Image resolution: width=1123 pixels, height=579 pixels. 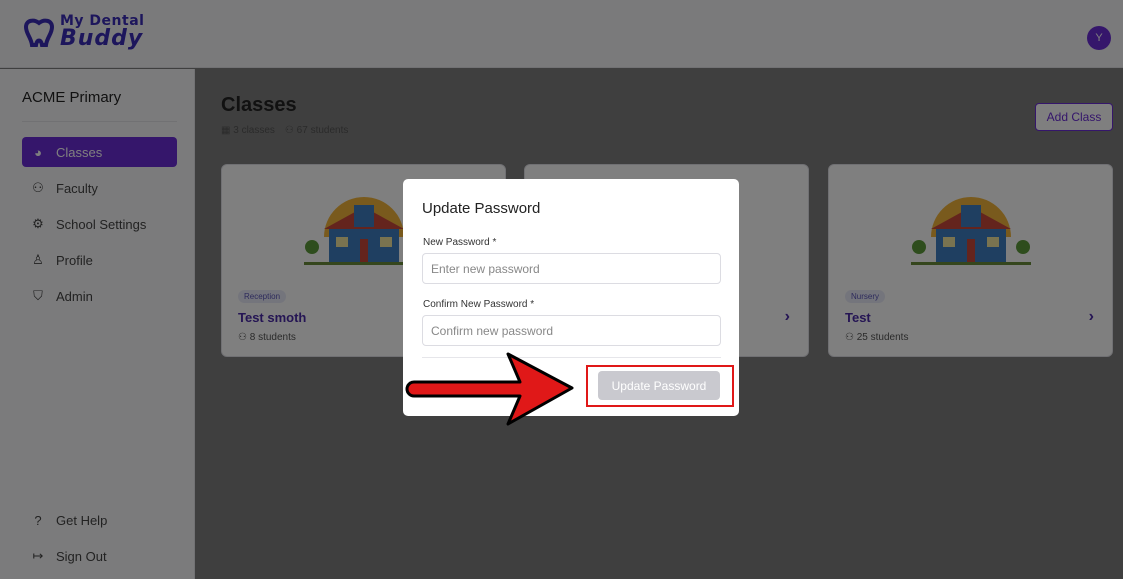 What do you see at coordinates (460, 242) in the screenshot?
I see `new-password-label: New Password *` at bounding box center [460, 242].